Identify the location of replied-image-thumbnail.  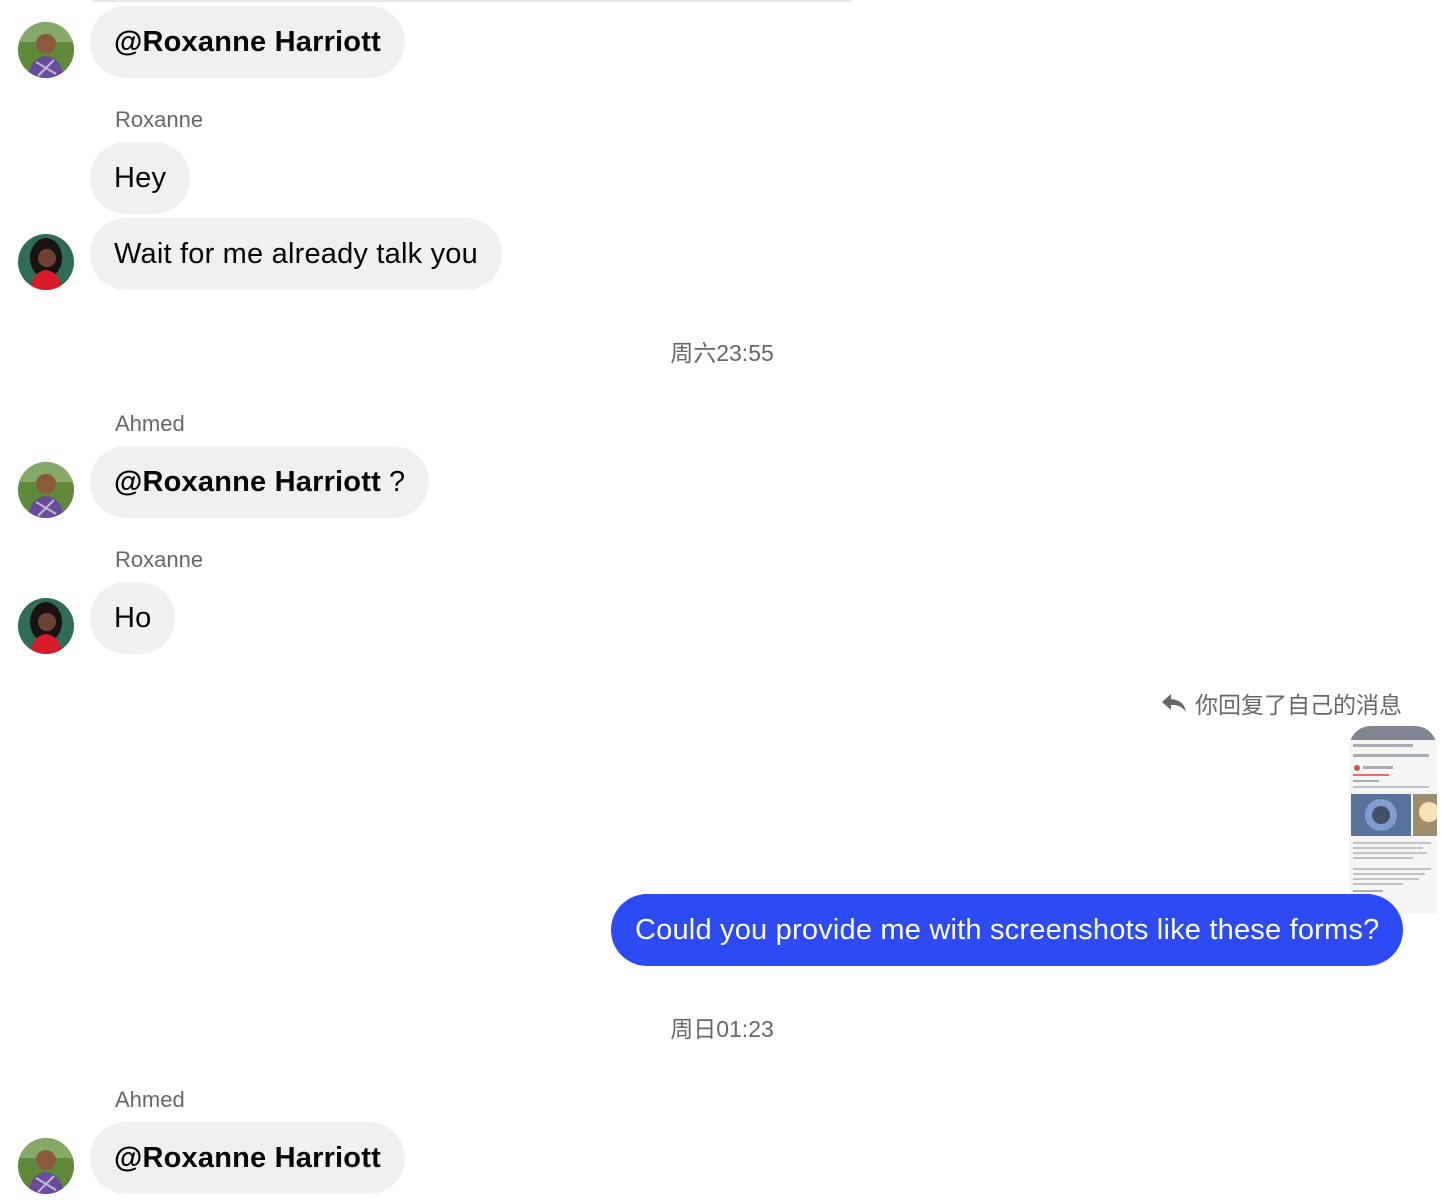
(1393, 820).